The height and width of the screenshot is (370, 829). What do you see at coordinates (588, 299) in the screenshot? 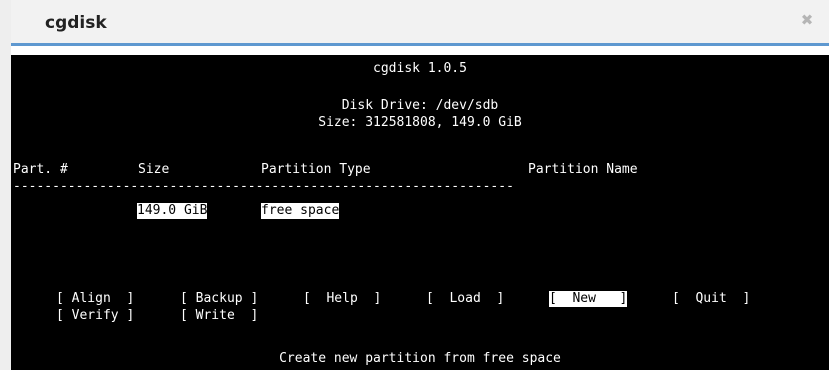
I see `menu-new-button: [ New ]` at bounding box center [588, 299].